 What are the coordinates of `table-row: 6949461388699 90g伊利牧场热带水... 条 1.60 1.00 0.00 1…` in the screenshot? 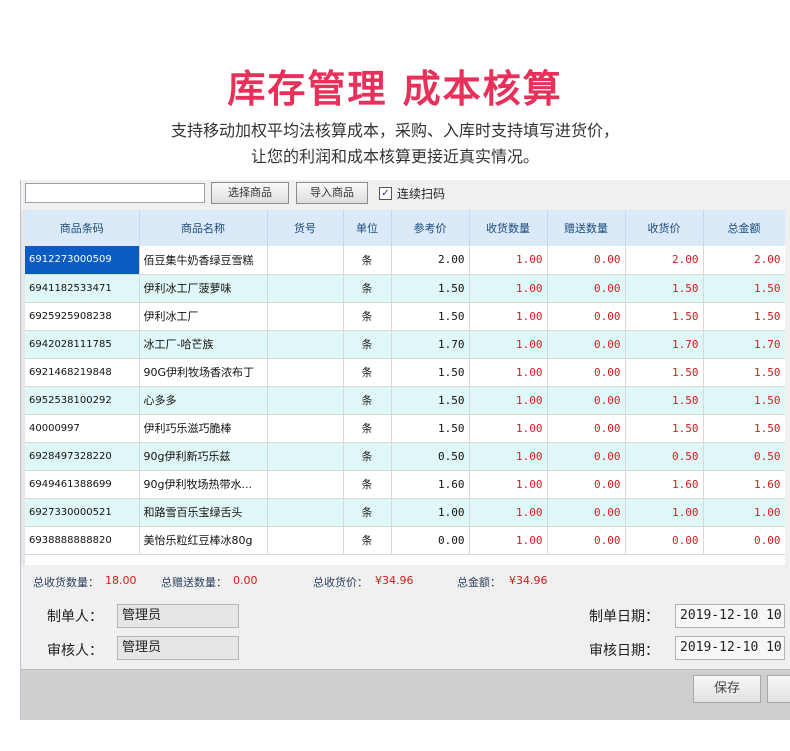 It's located at (405, 484).